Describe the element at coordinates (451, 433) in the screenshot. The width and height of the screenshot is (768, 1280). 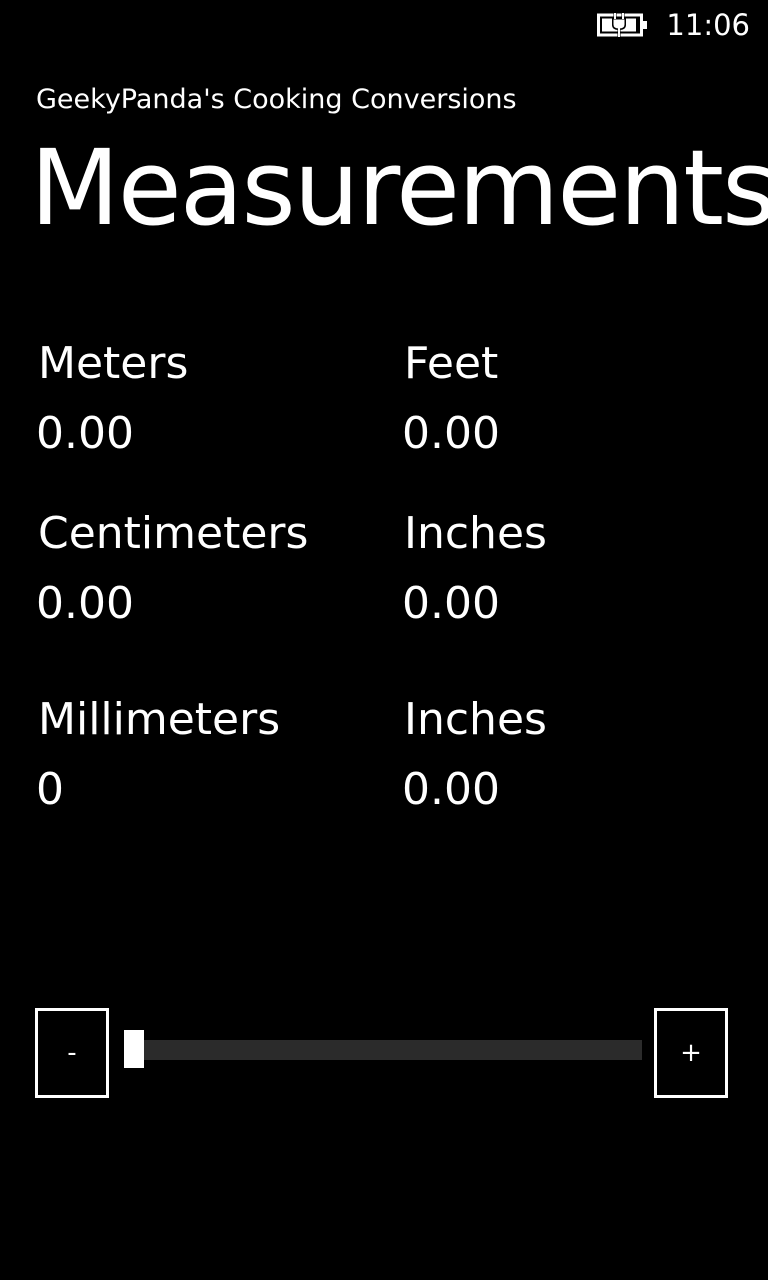
I see `feet-value: 0.00` at that location.